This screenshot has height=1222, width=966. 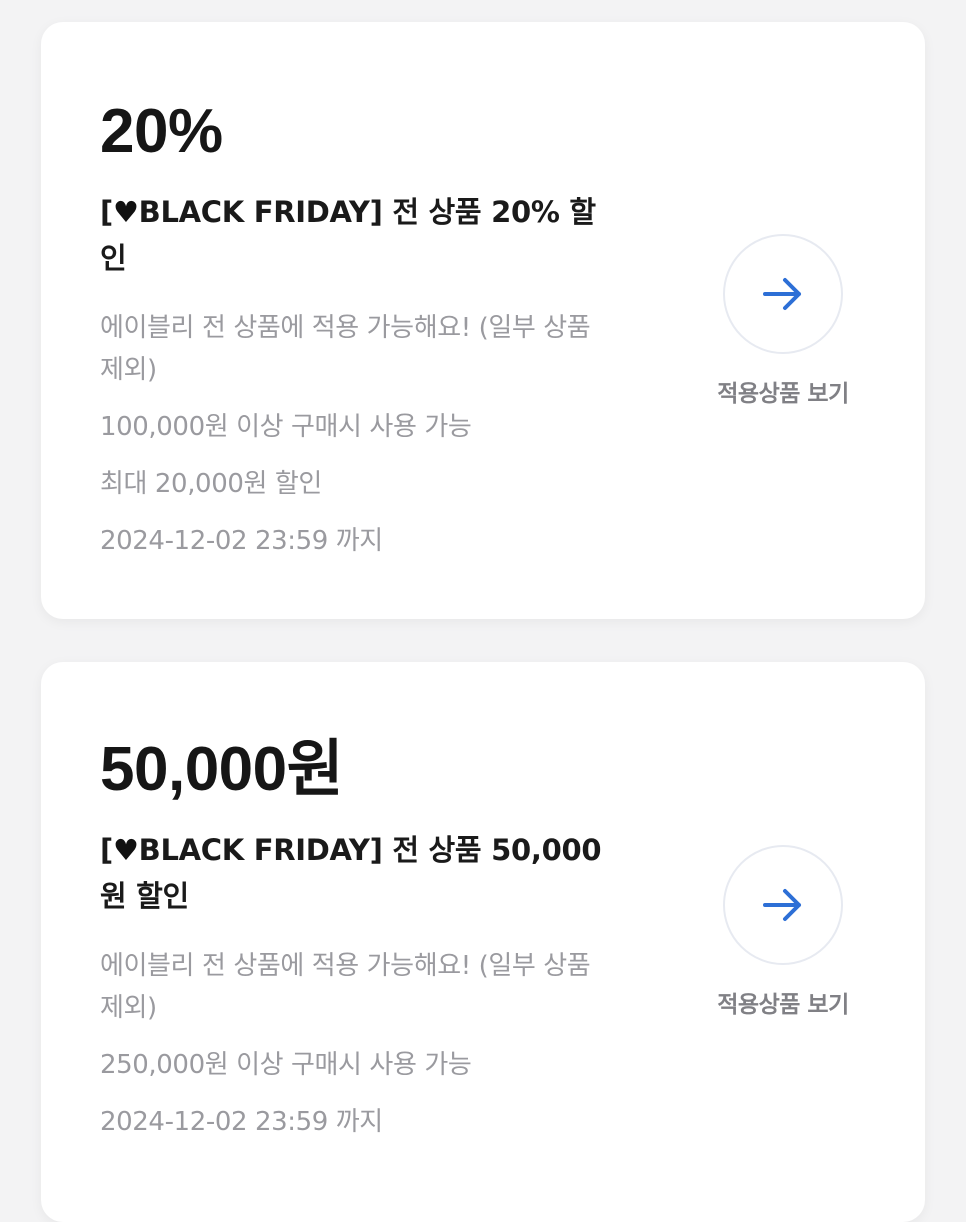 What do you see at coordinates (348, 235) in the screenshot?
I see `title-text: BLACK FRIDAY] 전 상품 20% 할인` at bounding box center [348, 235].